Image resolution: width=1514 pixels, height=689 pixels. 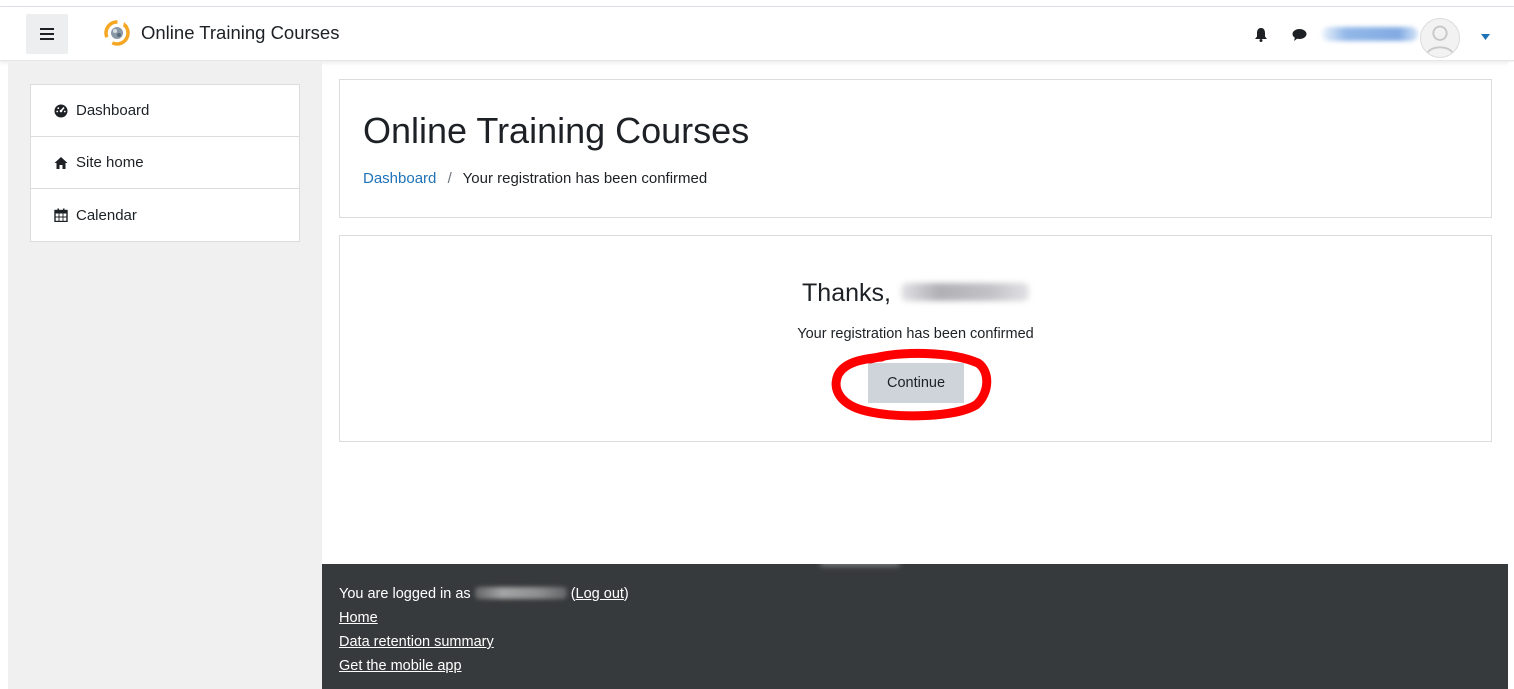 I want to click on tachometer-icon, so click(x=61, y=110).